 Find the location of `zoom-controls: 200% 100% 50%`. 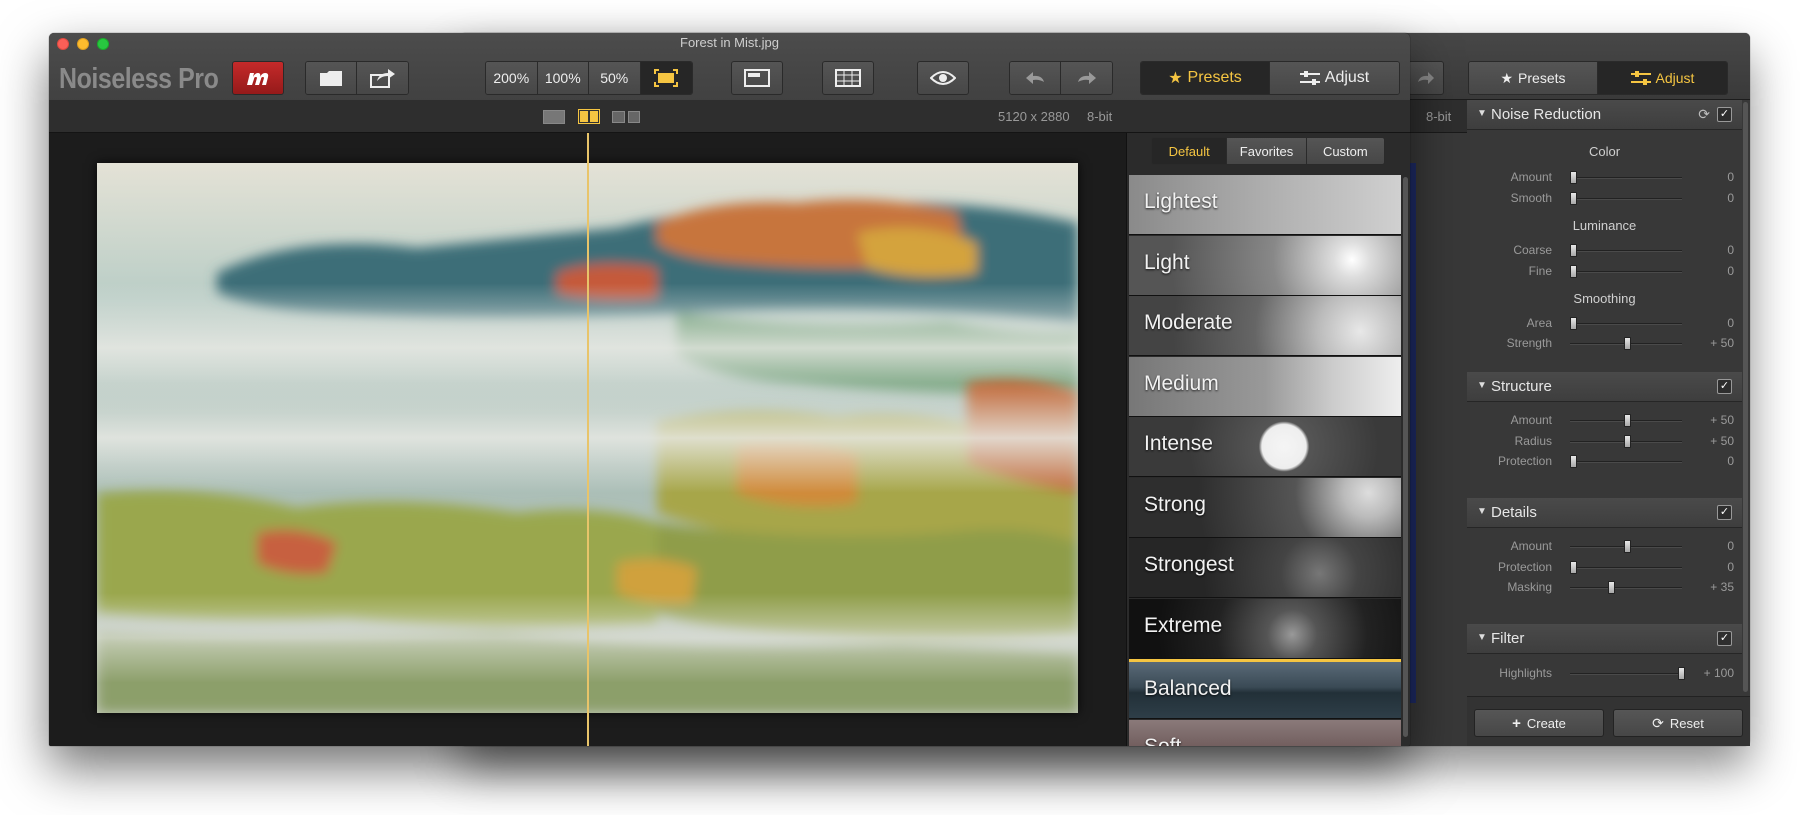

zoom-controls: 200% 100% 50% is located at coordinates (589, 78).